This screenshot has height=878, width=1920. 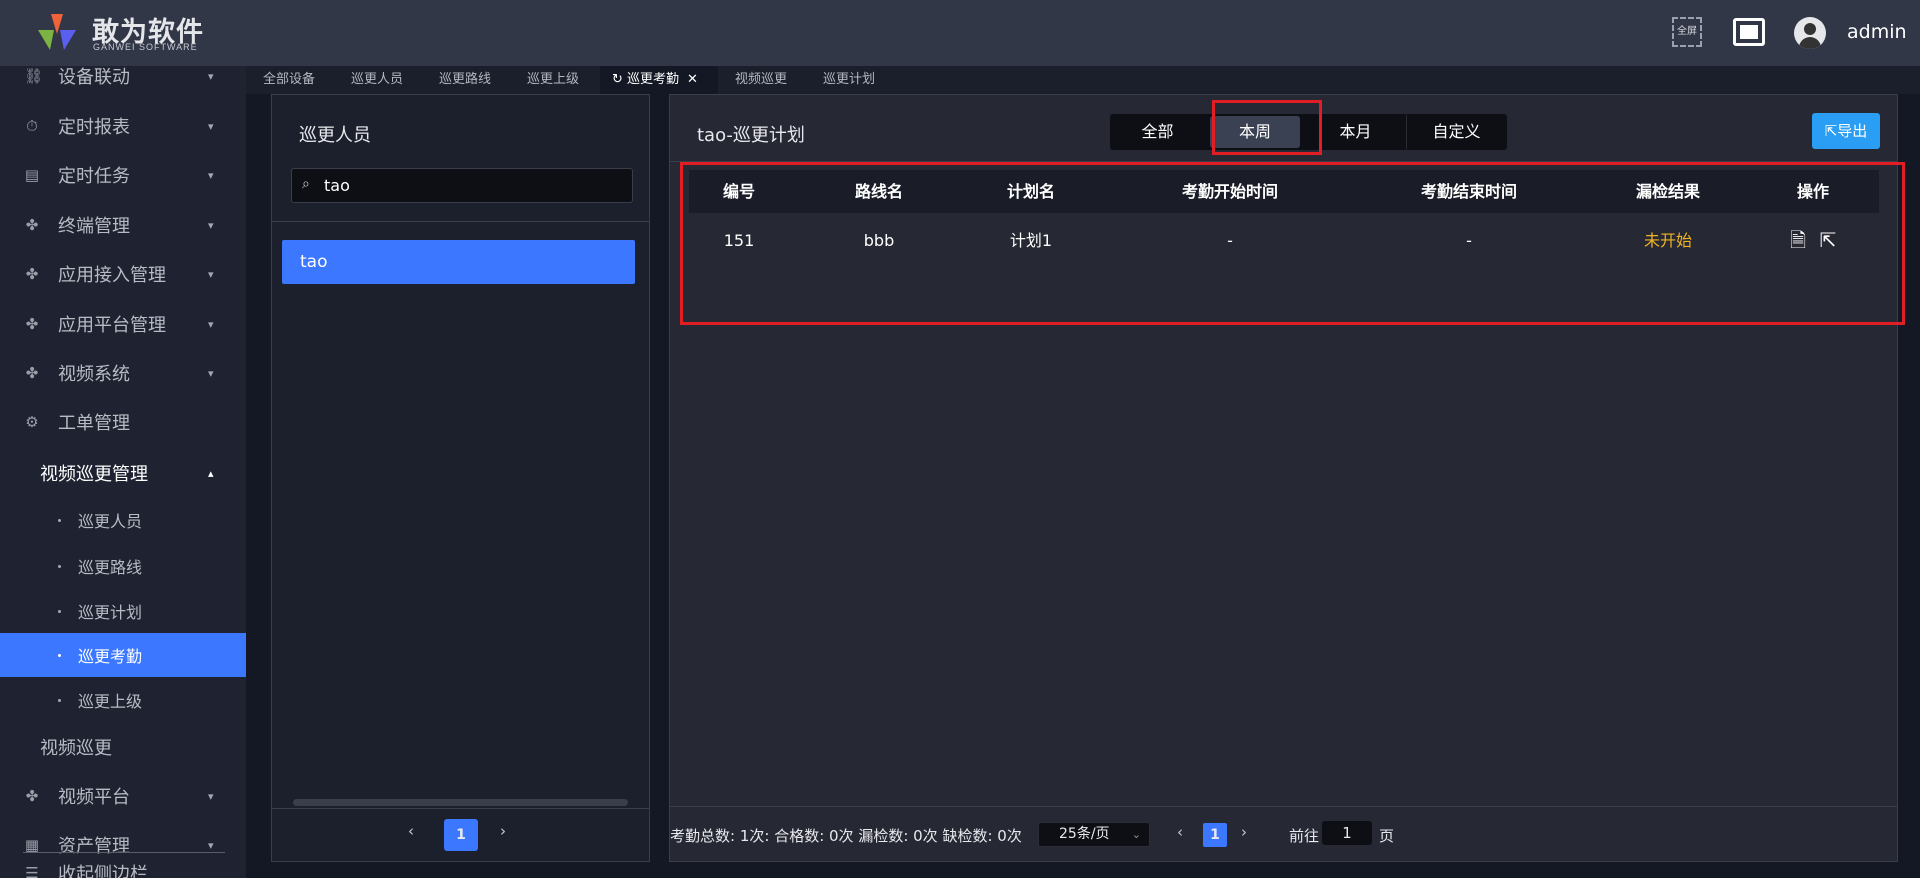 I want to click on tab-patrol-staff: 巡更人员, so click(x=377, y=80).